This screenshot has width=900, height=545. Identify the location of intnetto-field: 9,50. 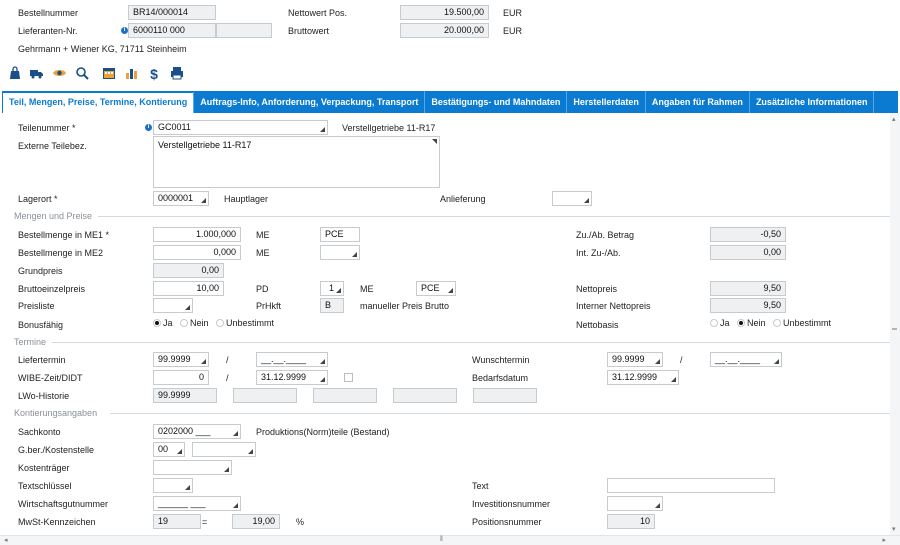
(748, 305).